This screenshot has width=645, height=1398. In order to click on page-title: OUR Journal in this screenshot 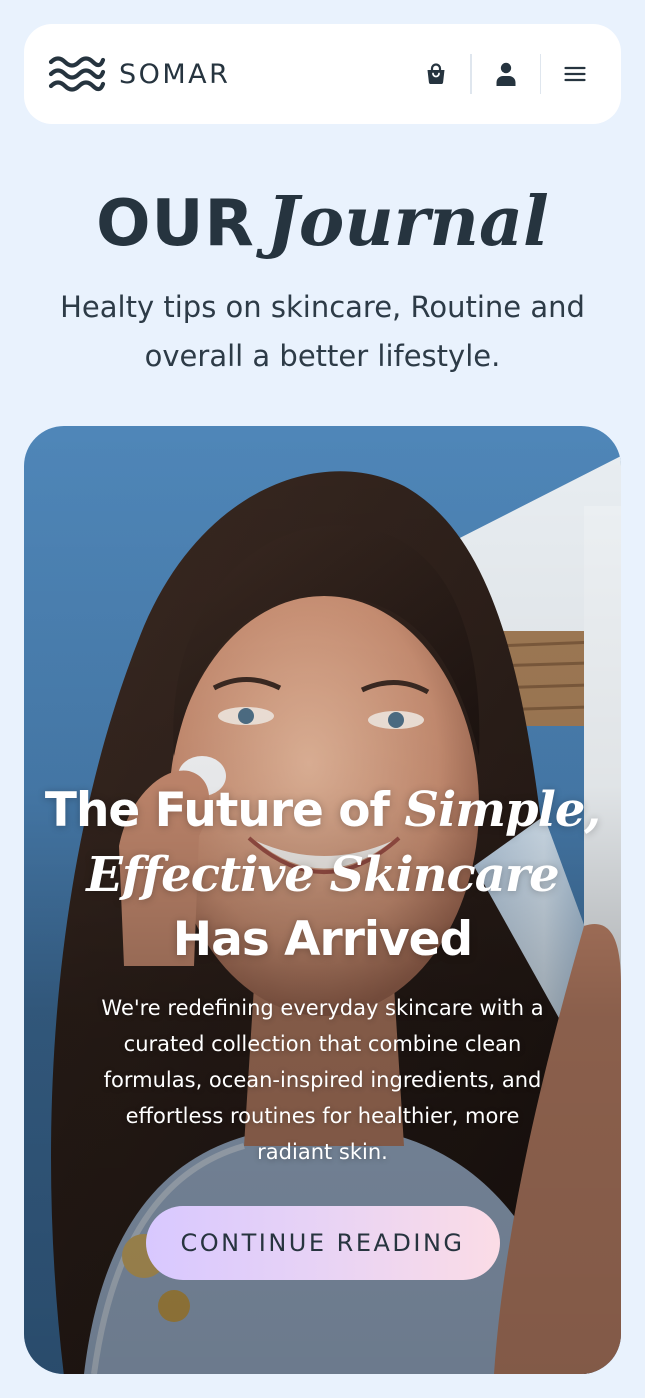, I will do `click(322, 222)`.